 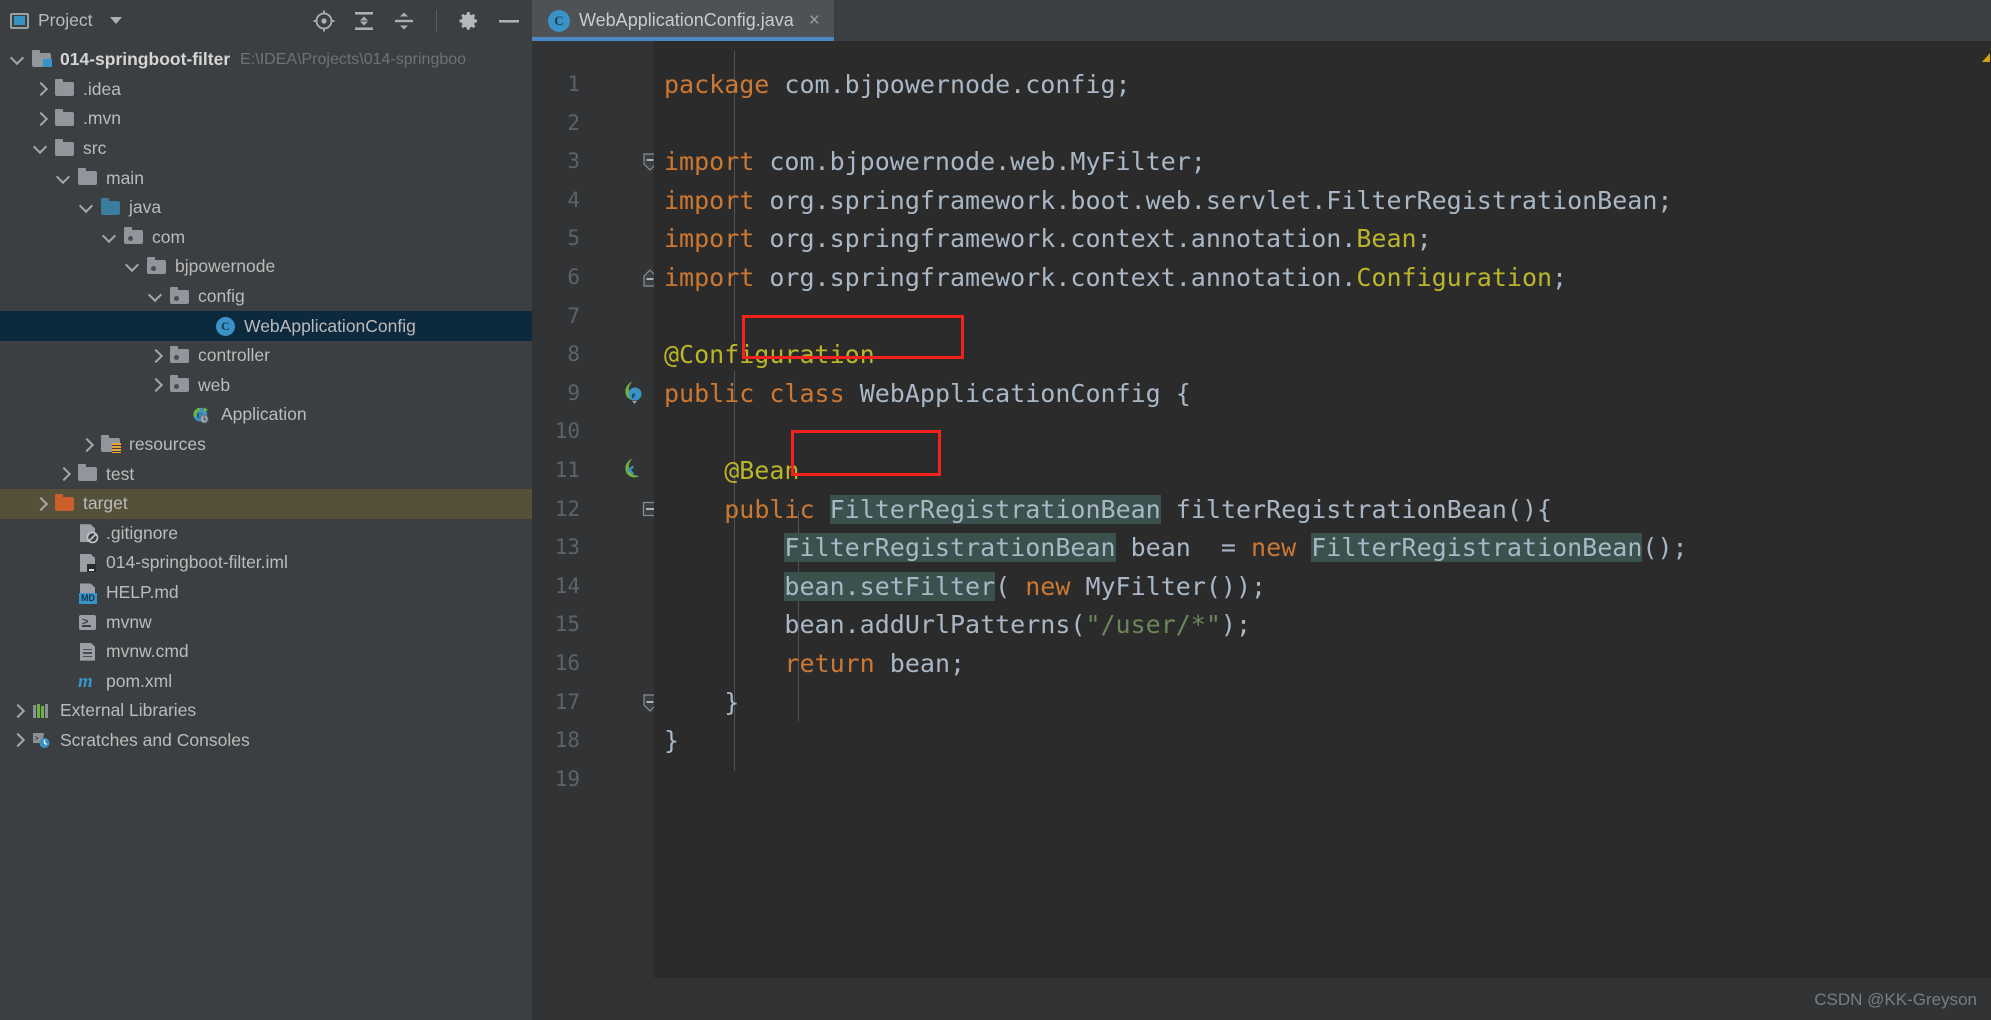 What do you see at coordinates (266, 149) in the screenshot?
I see `tree-item-src: src` at bounding box center [266, 149].